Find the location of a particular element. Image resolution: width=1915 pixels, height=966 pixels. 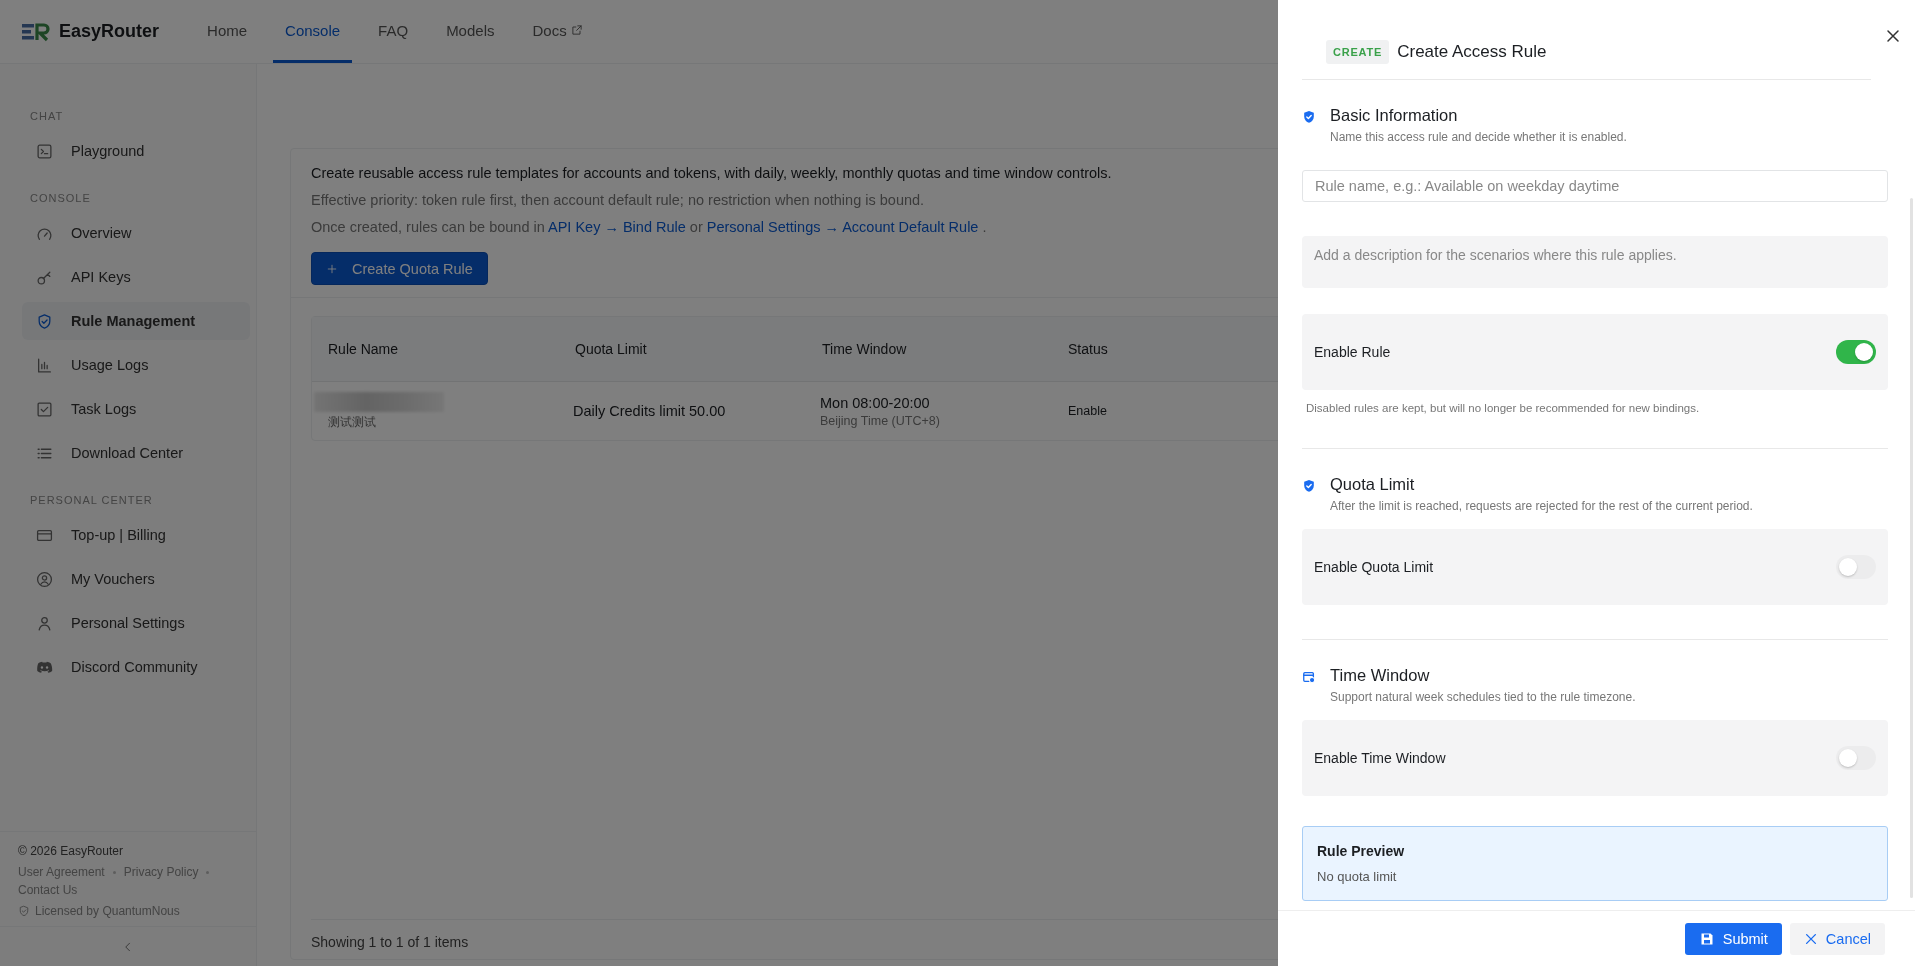

submit-button: Submit is located at coordinates (1733, 938).